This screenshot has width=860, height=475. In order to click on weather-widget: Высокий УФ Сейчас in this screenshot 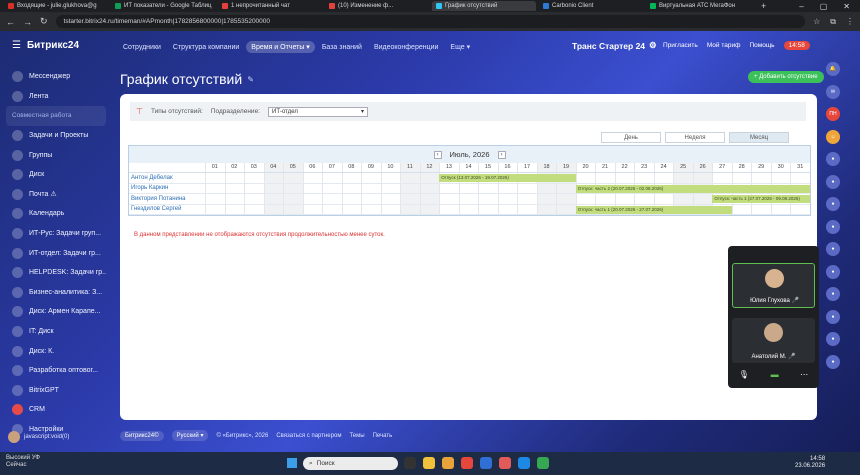, I will do `click(23, 462)`.